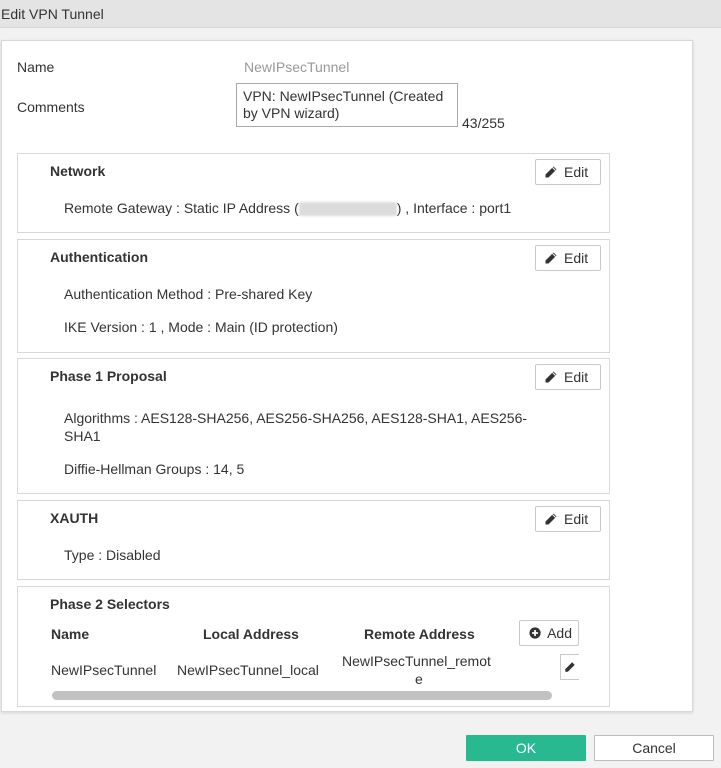  Describe the element at coordinates (104, 670) in the screenshot. I see `row-name-cell: NewIPsecTunnel` at that location.